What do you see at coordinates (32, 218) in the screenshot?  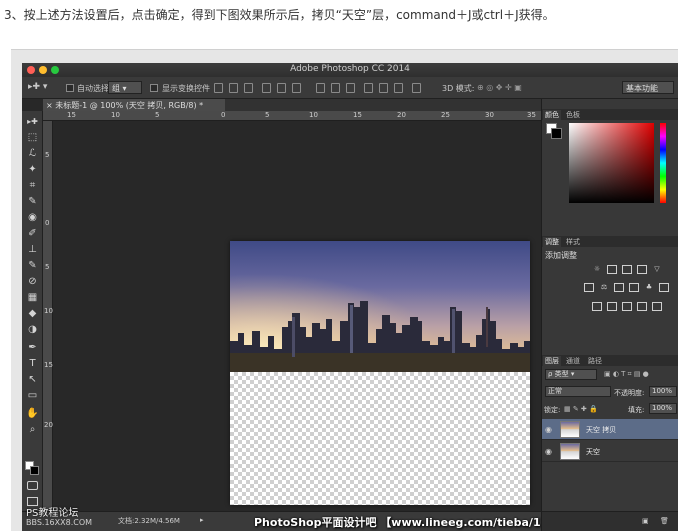 I see `healing-brush-tool: ◉` at bounding box center [32, 218].